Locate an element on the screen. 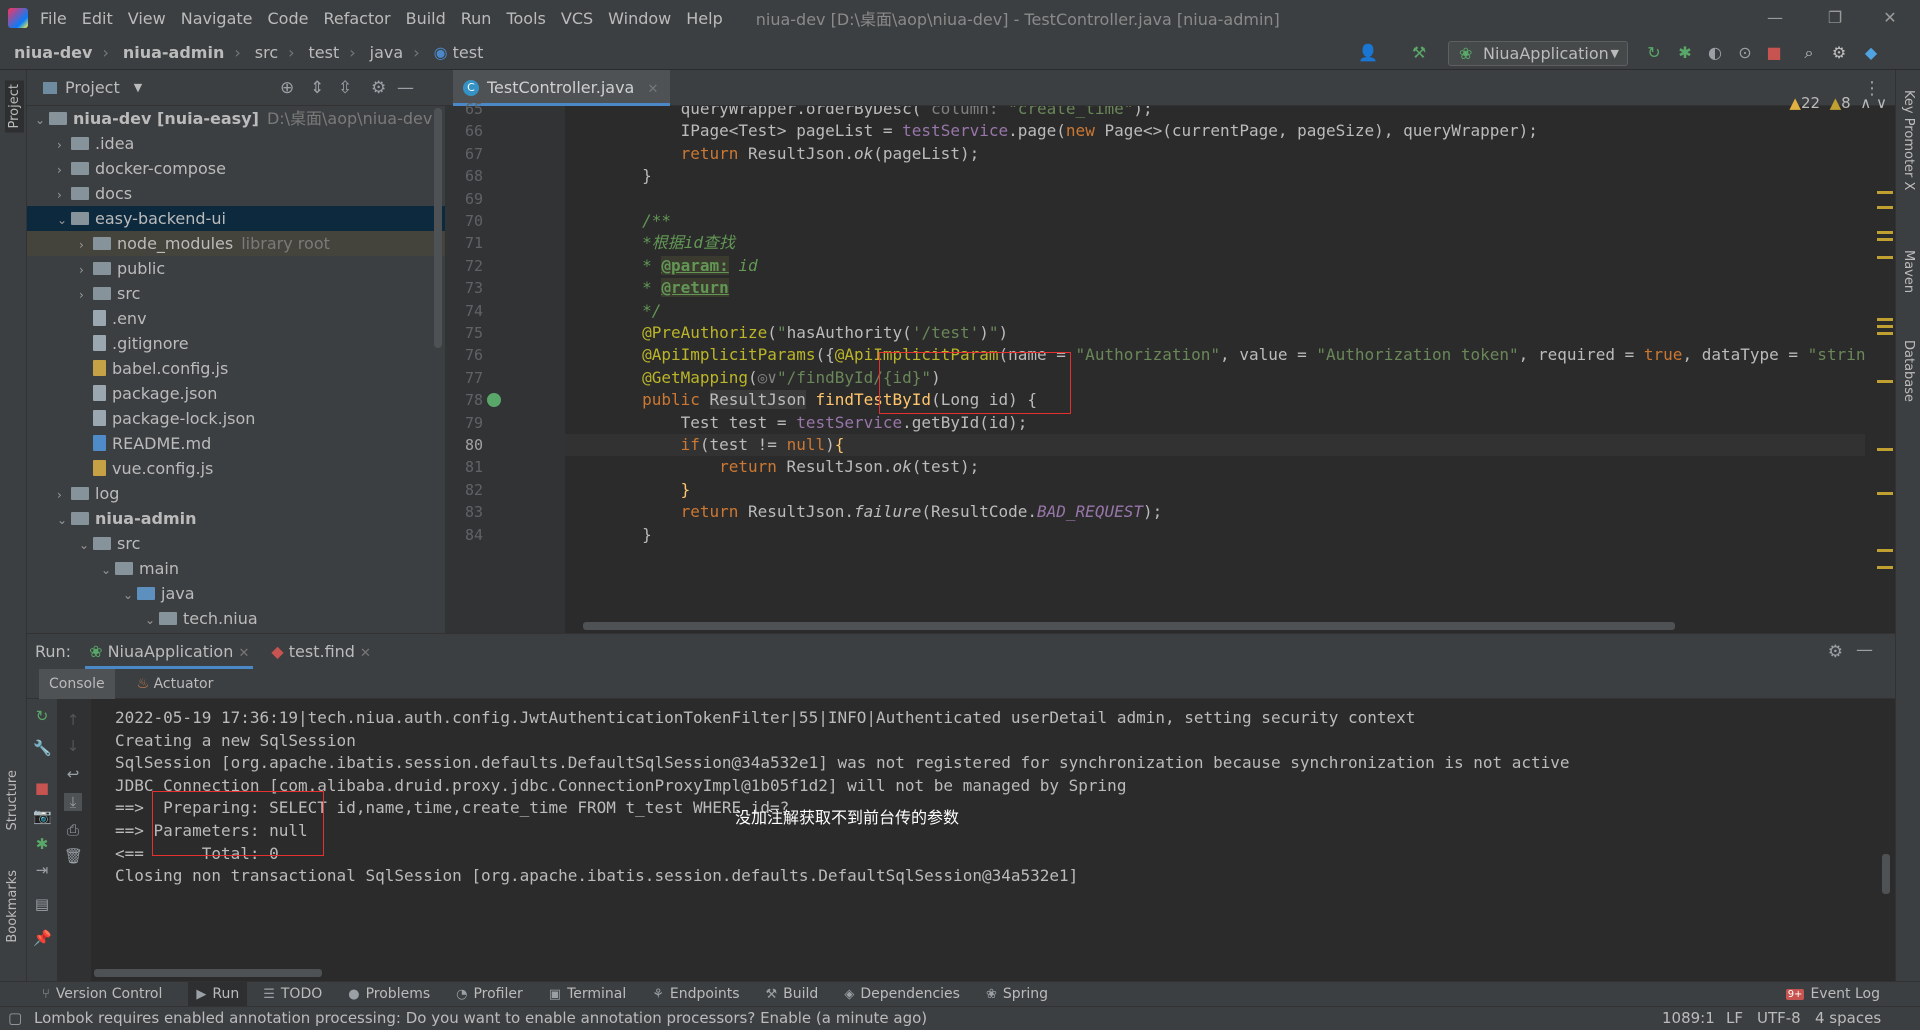 The image size is (1920, 1030). tree-item: › log is located at coordinates (236, 493).